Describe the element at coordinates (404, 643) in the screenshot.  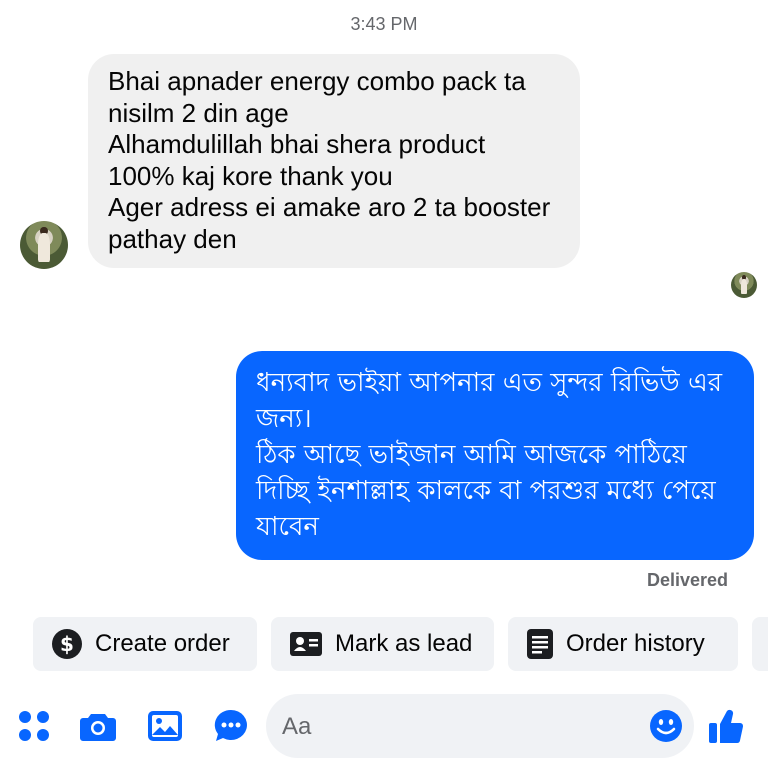
I see `mark-as-lead-label: Mark as lead` at that location.